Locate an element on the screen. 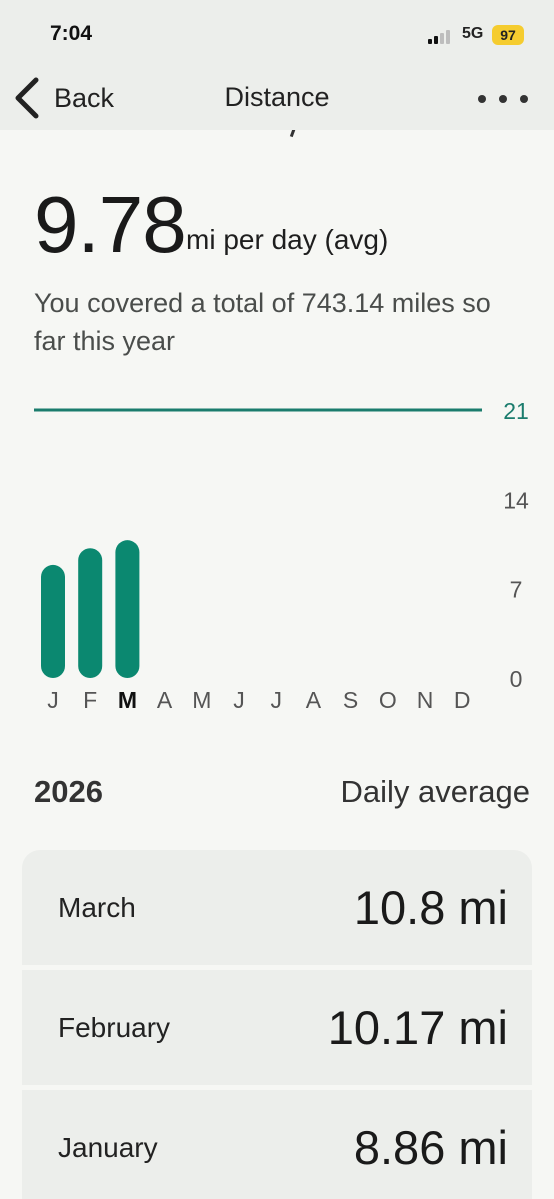  month-name: February is located at coordinates (114, 1027).